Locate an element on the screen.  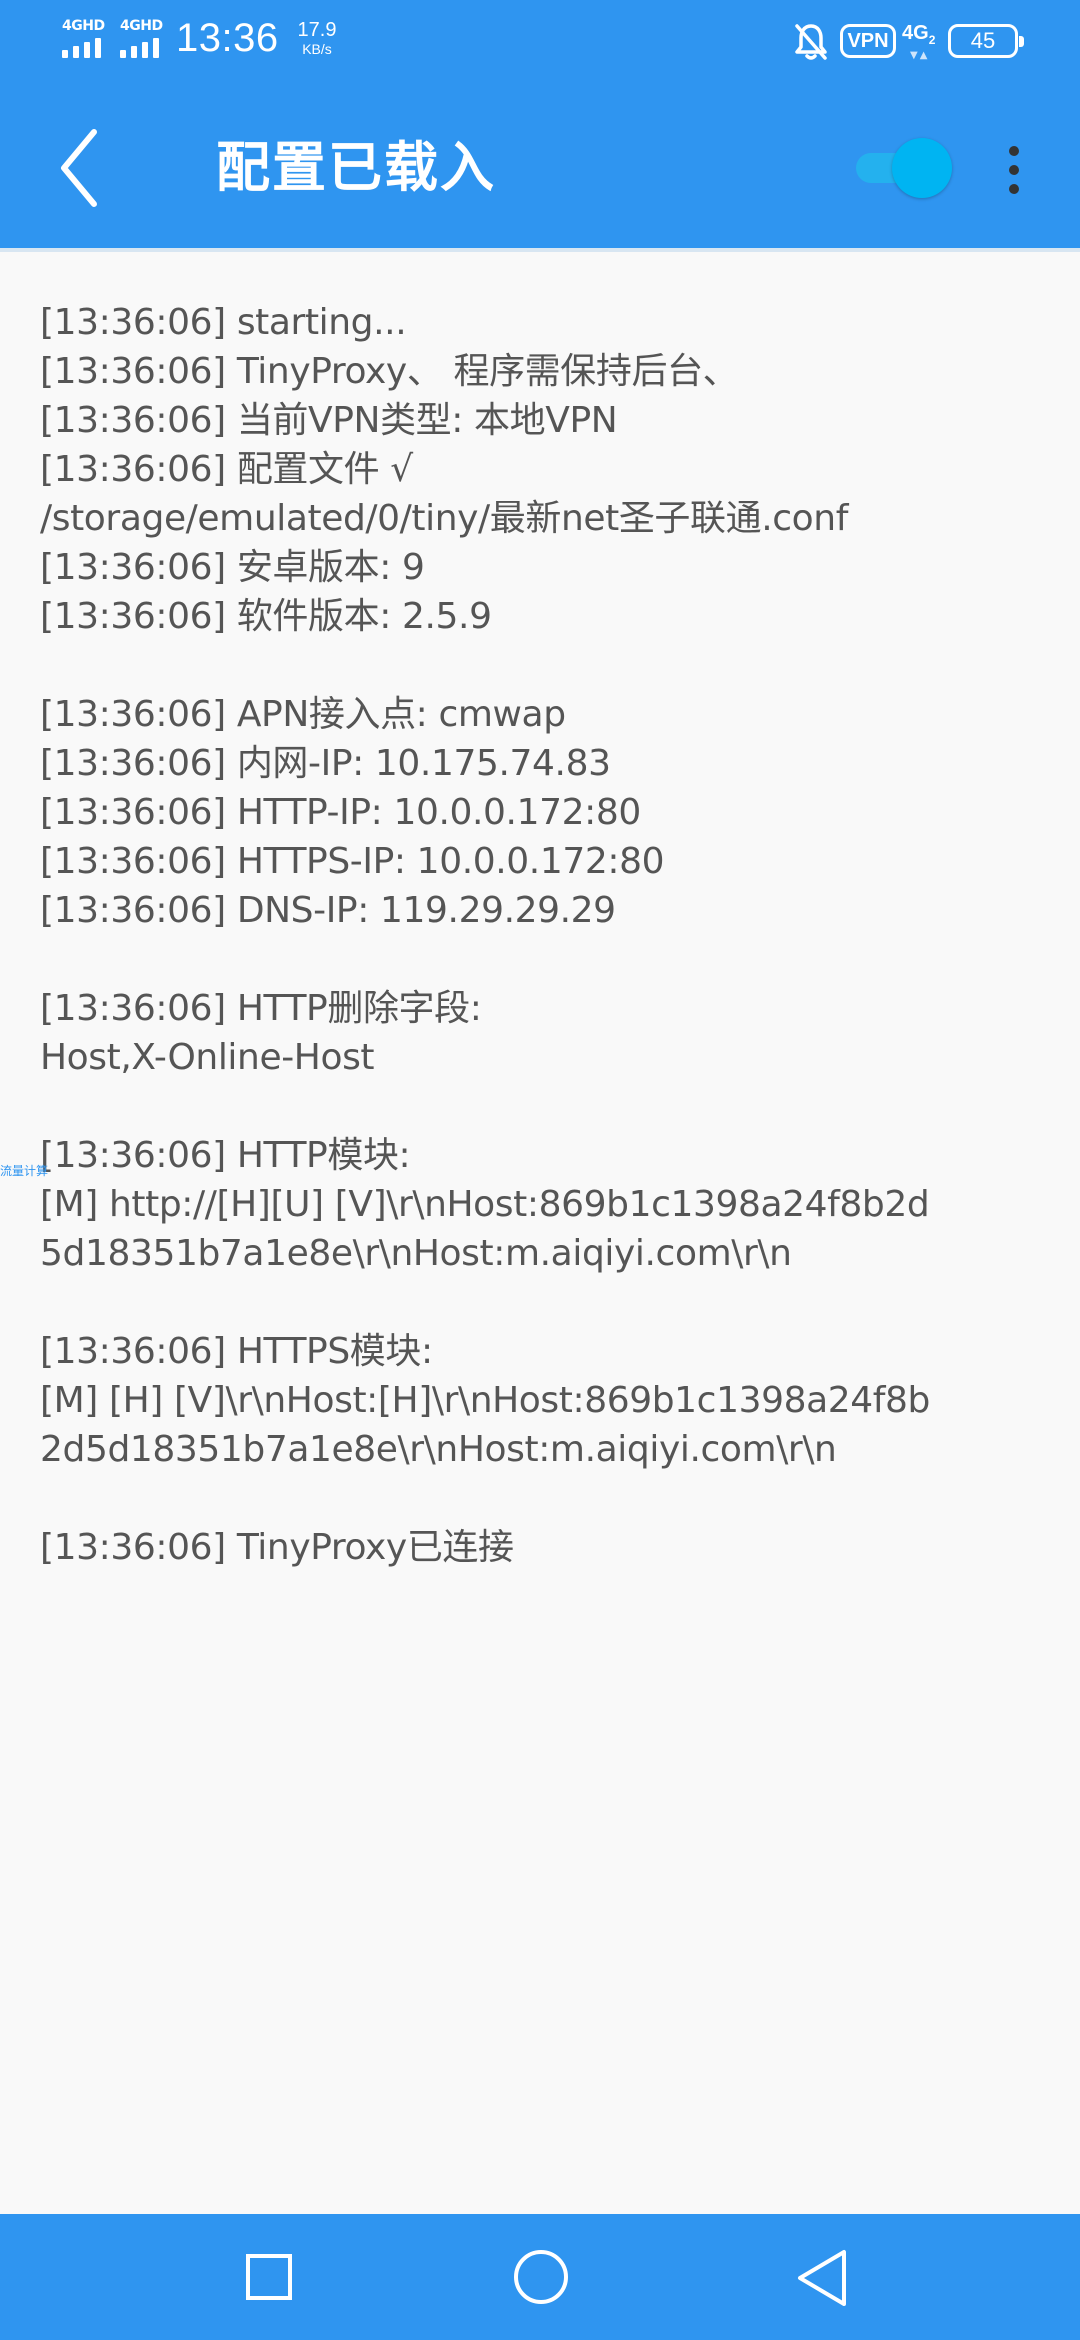
signal-strength-icon-sim2: 4GHD is located at coordinates (147, 39).